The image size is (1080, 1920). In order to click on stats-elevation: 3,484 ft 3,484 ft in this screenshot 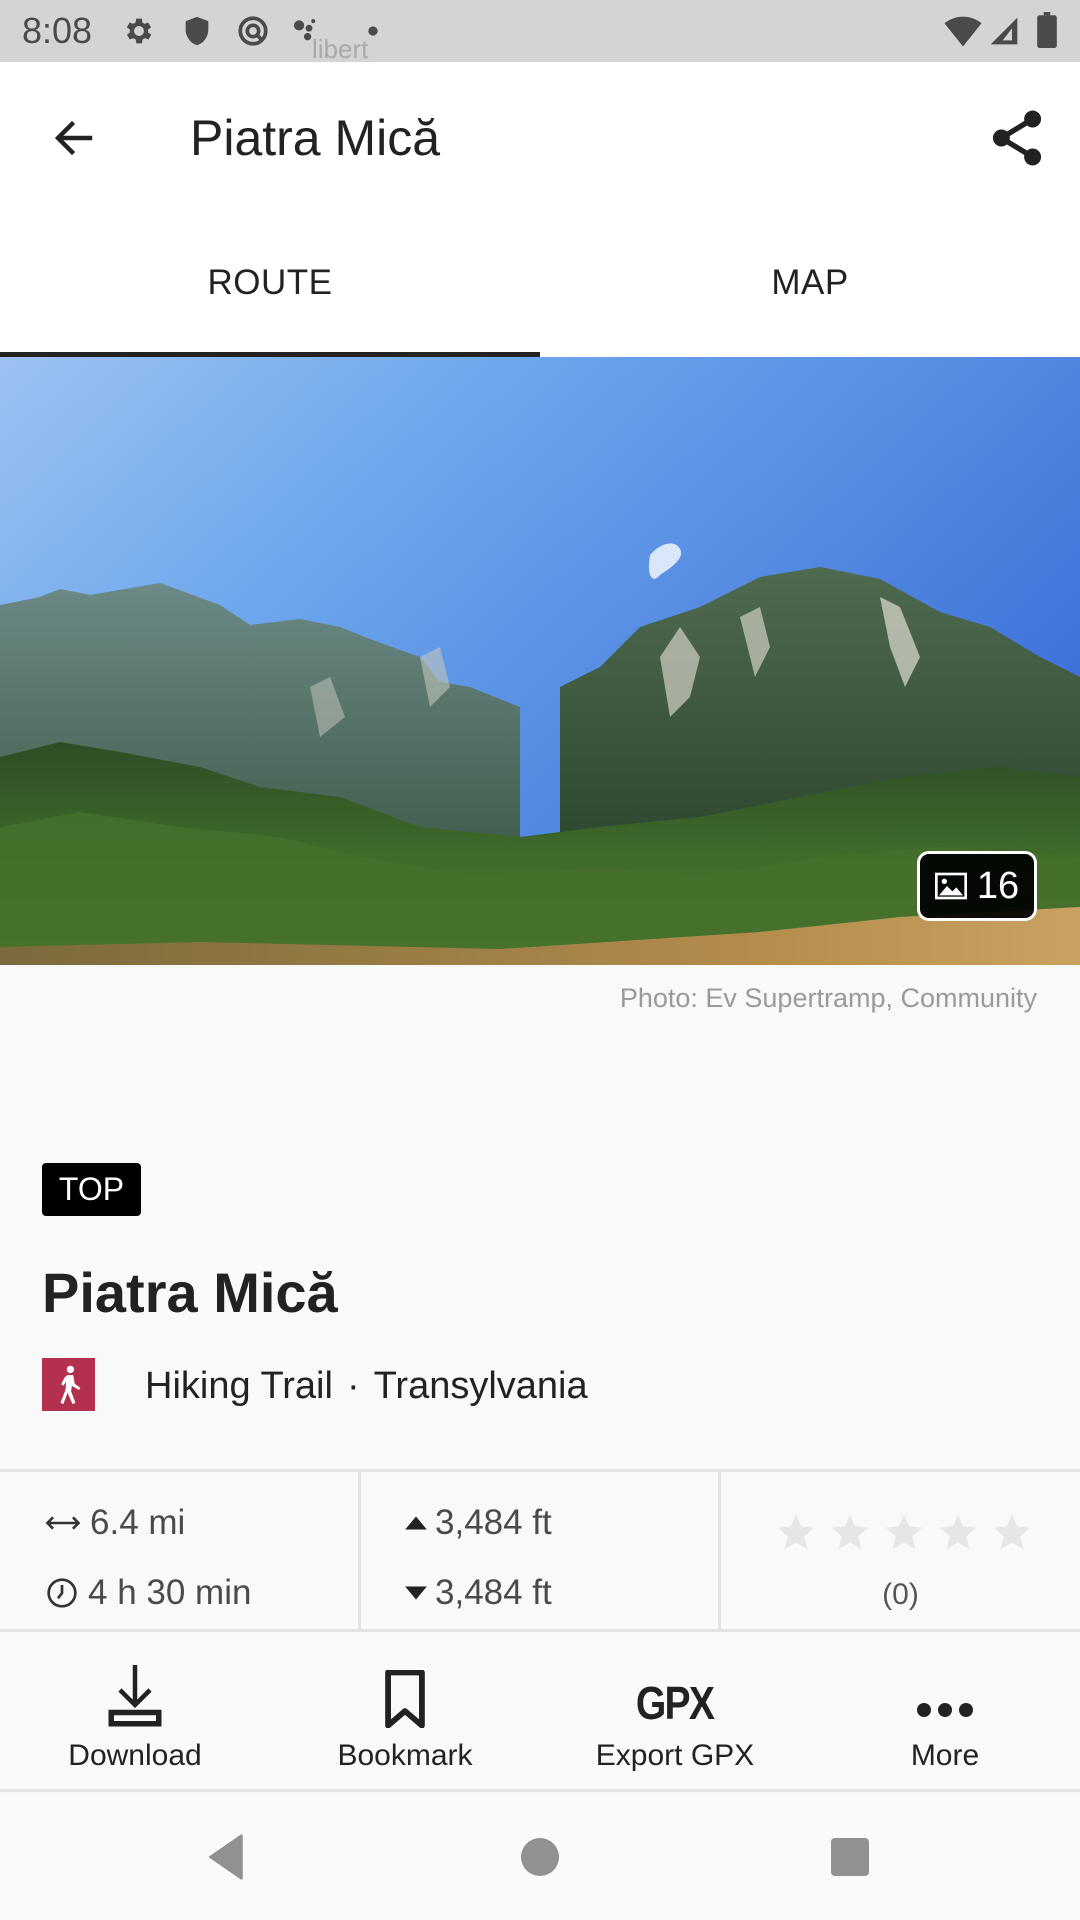, I will do `click(538, 1550)`.